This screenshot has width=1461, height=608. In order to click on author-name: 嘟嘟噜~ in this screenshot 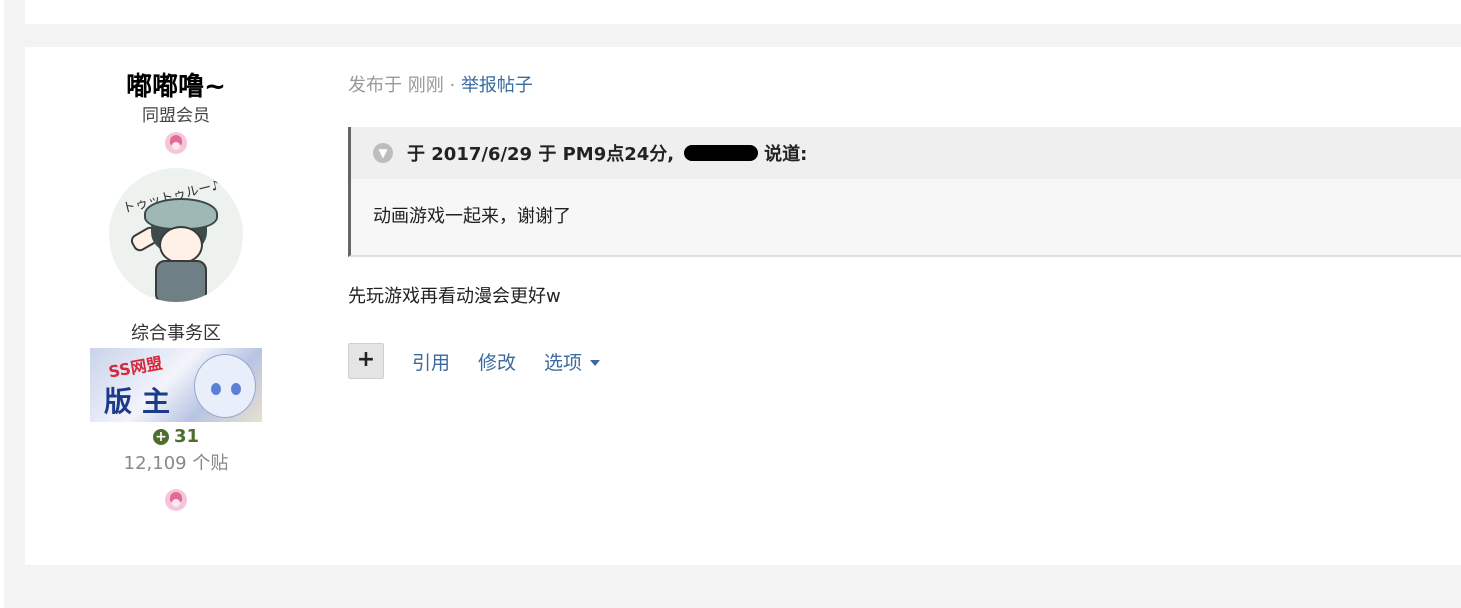, I will do `click(176, 87)`.